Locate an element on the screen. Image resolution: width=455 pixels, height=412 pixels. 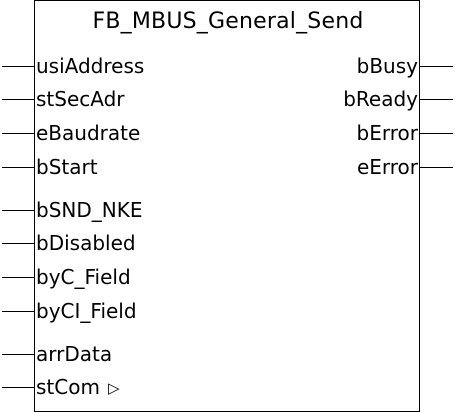
output-pin-berror: bError is located at coordinates (387, 133).